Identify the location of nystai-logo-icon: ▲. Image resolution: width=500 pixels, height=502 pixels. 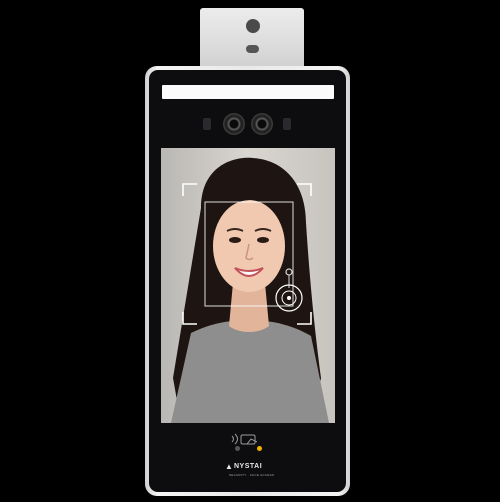
(229, 466).